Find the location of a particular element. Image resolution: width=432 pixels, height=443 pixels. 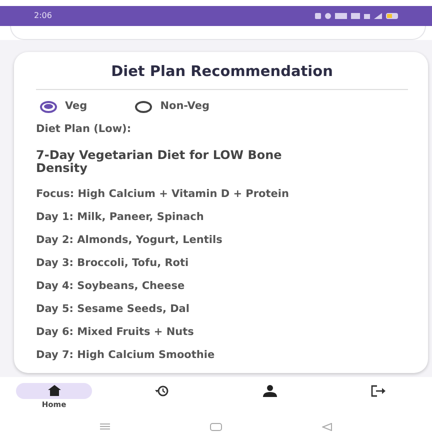

plan-line: Day 2: Almonds, Yogurt, Lentils is located at coordinates (129, 240).